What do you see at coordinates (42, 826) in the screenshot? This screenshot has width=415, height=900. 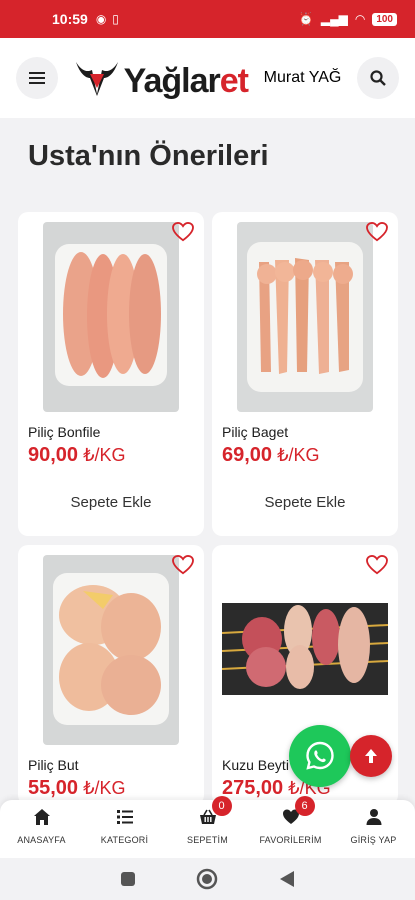 I see `nav-item-home: ANASAYFA` at bounding box center [42, 826].